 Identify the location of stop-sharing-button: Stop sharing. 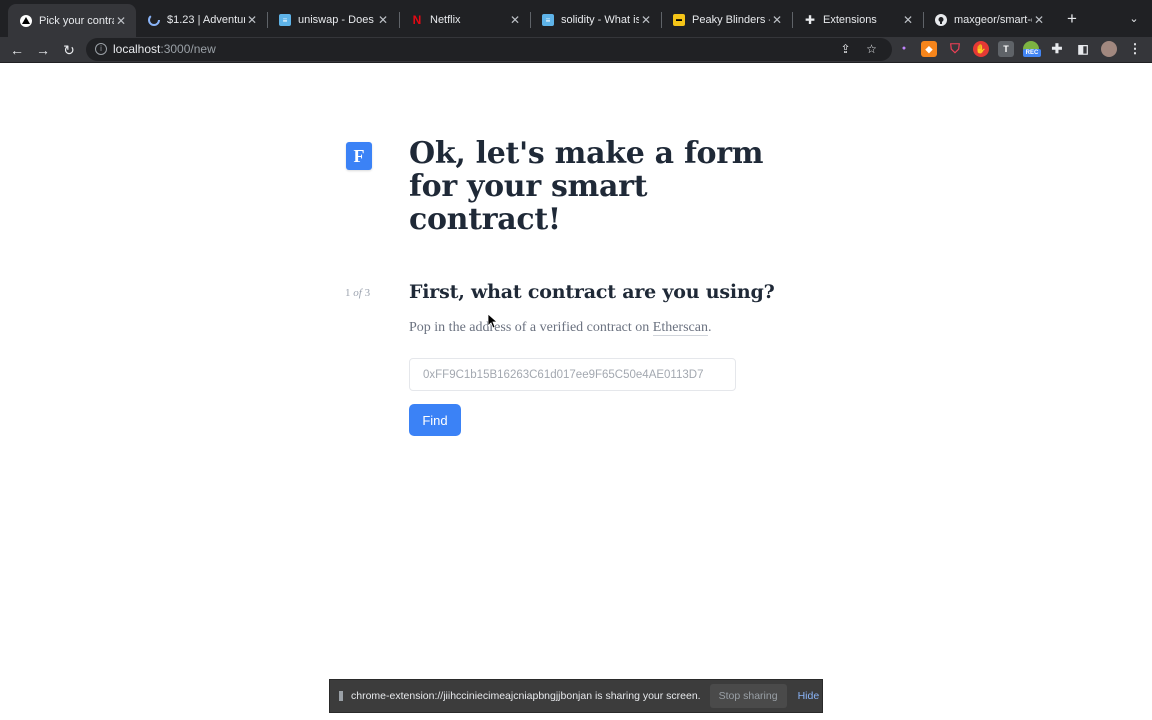
(748, 696).